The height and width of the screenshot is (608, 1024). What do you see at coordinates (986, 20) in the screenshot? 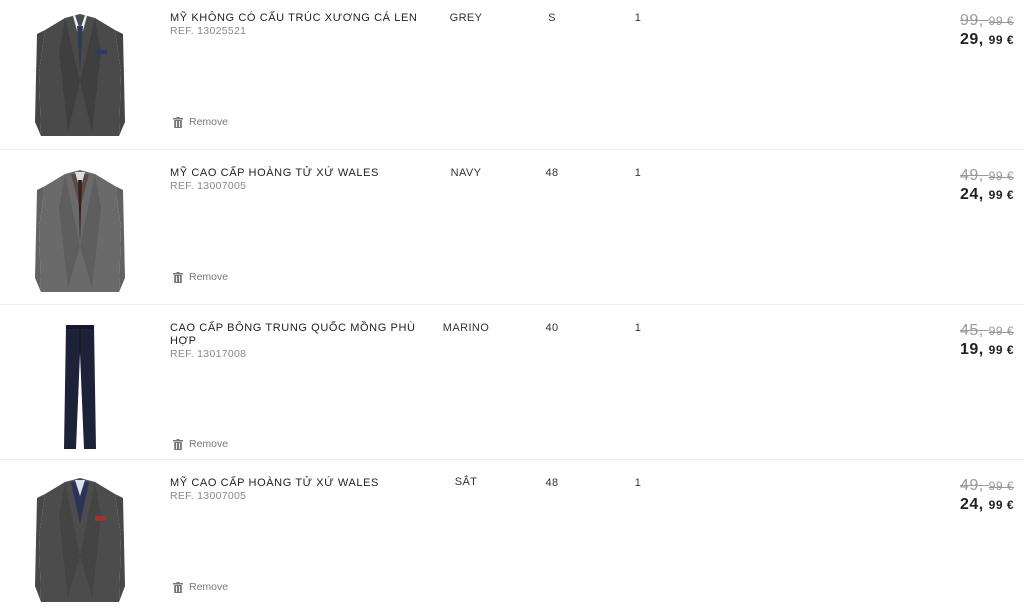
I see `original-price: 99, 99 €` at bounding box center [986, 20].